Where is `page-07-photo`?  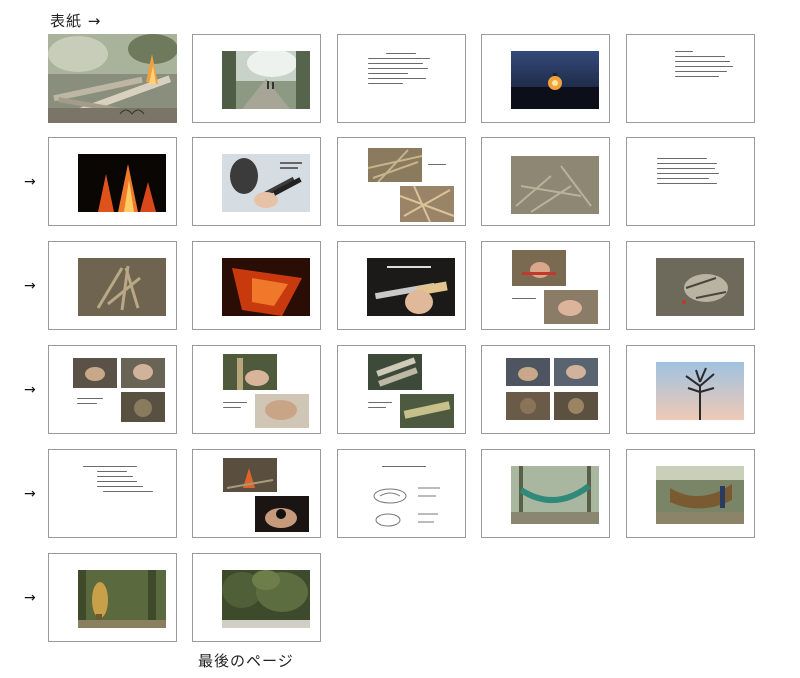 page-07-photo is located at coordinates (266, 183).